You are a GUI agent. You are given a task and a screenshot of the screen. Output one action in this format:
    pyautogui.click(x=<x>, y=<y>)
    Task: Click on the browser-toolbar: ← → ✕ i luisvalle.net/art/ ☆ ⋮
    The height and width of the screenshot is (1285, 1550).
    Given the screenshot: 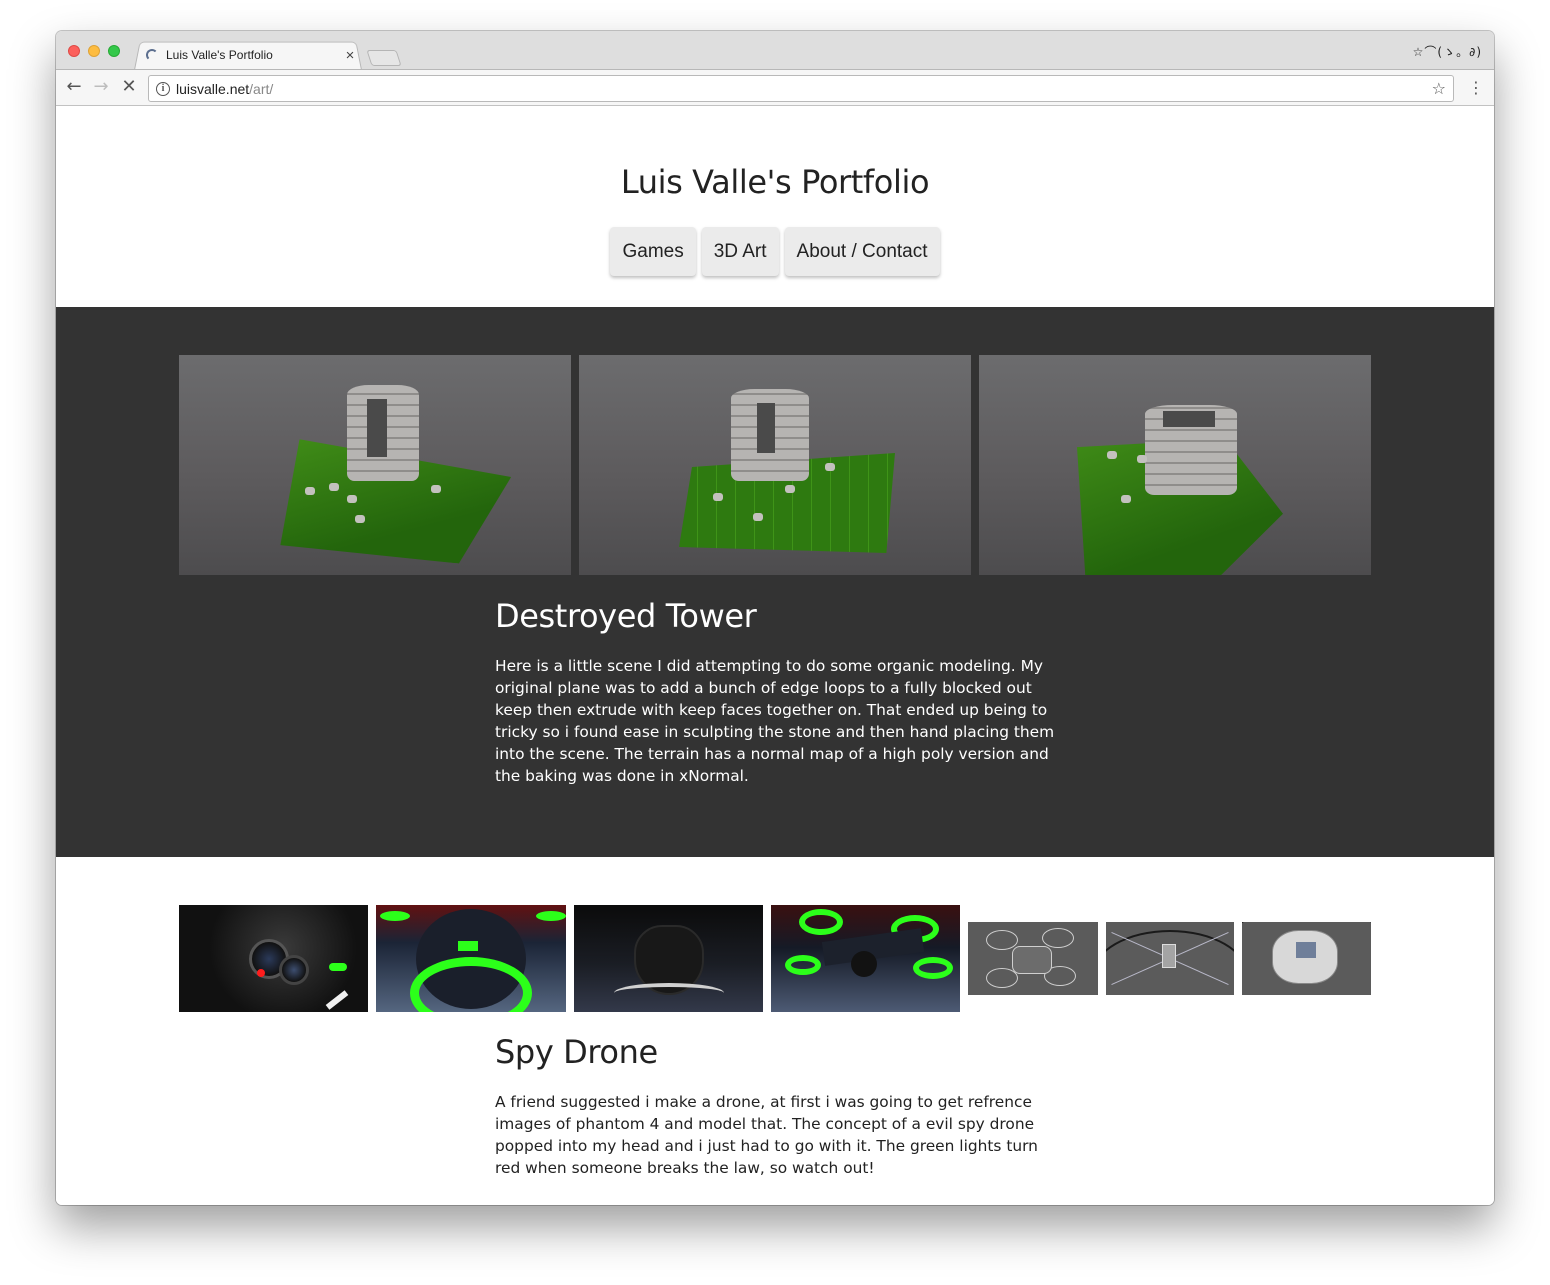 What is the action you would take?
    pyautogui.click(x=775, y=87)
    